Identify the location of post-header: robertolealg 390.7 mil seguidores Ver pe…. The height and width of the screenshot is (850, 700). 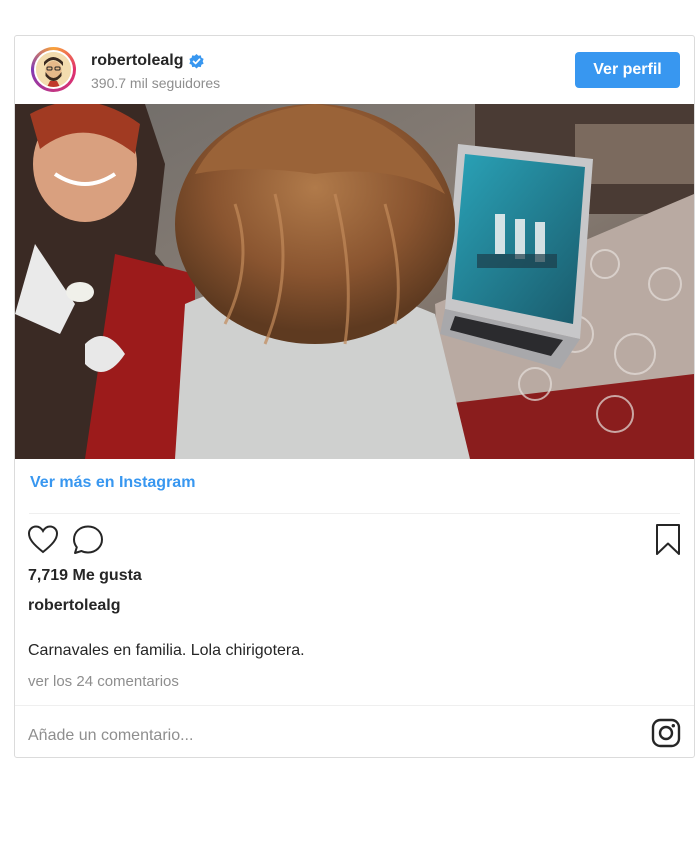
(354, 70).